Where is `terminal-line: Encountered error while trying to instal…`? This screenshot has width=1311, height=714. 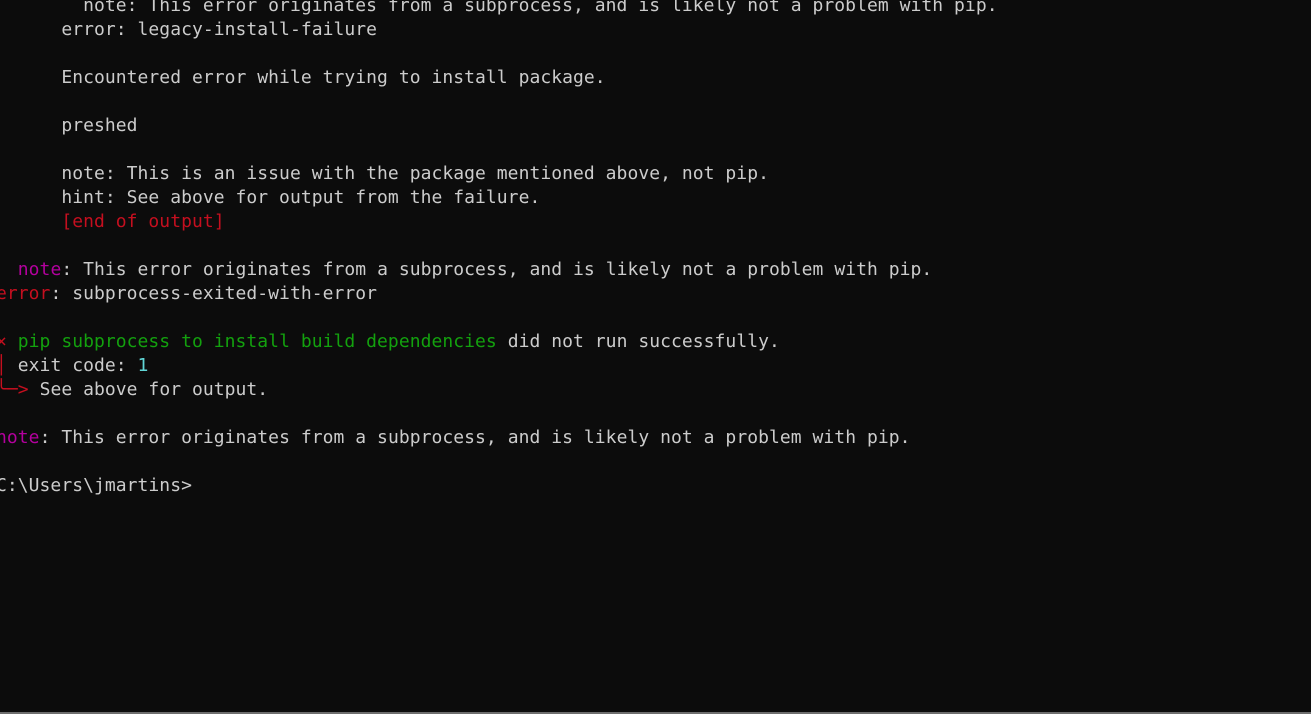 terminal-line: Encountered error while trying to instal… is located at coordinates (499, 78).